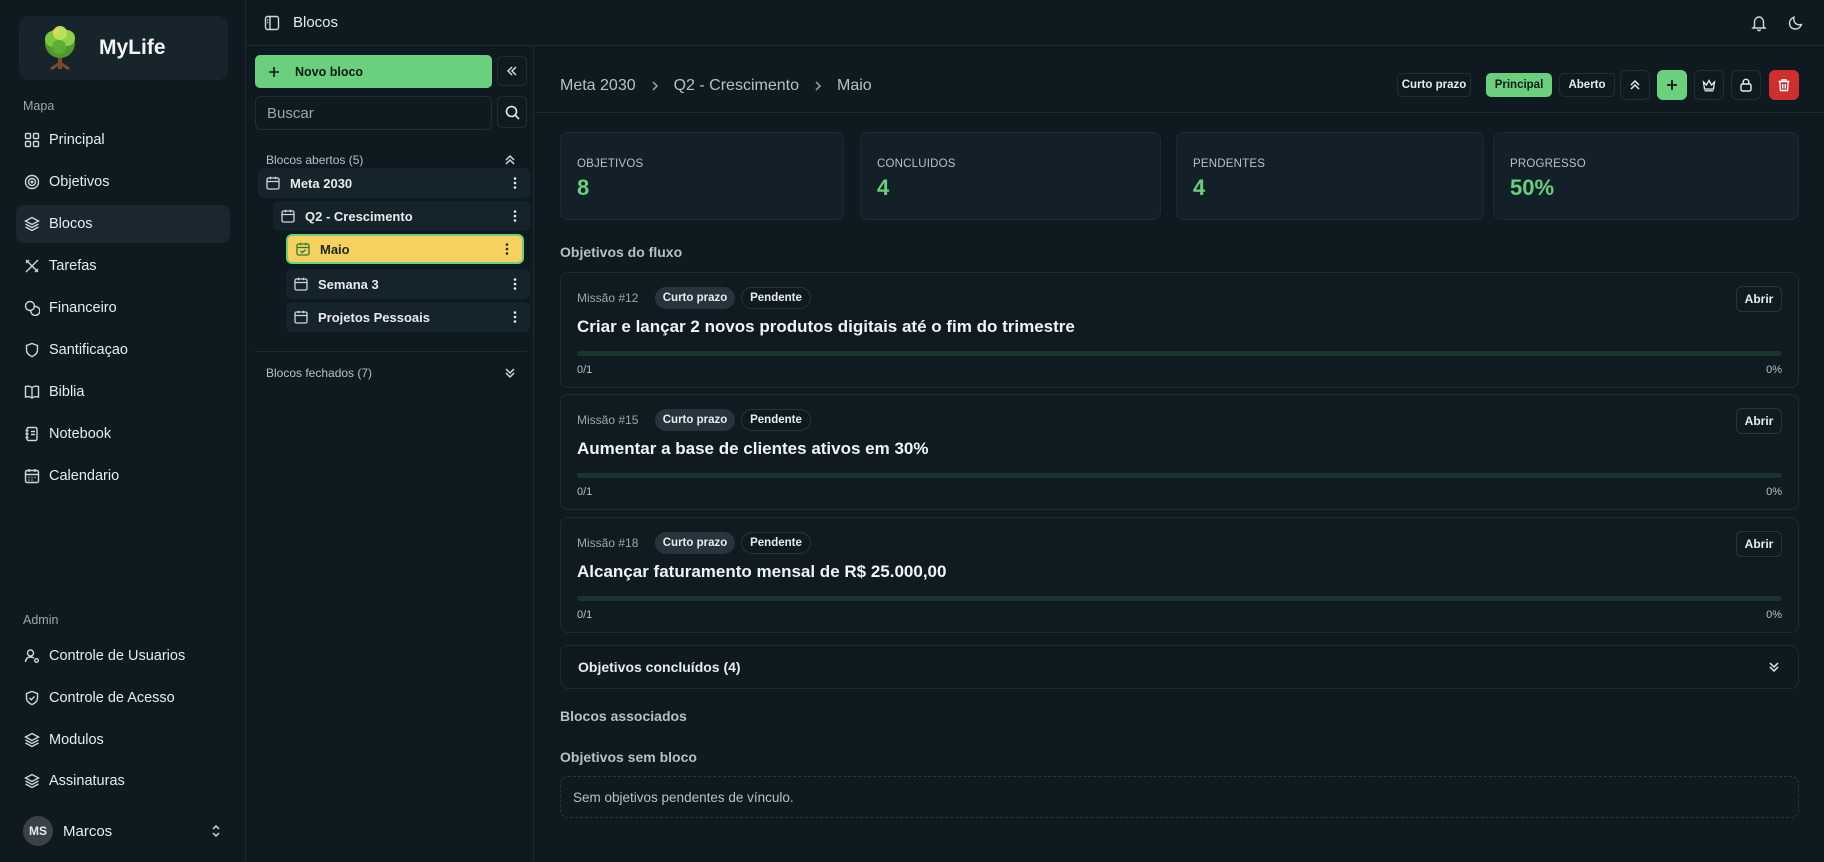  I want to click on nav-item-blocos: Blocos, so click(123, 224).